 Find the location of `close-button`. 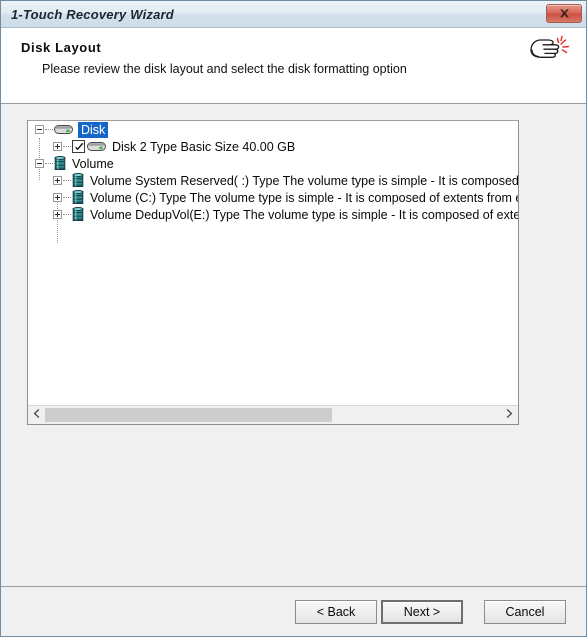

close-button is located at coordinates (564, 13).